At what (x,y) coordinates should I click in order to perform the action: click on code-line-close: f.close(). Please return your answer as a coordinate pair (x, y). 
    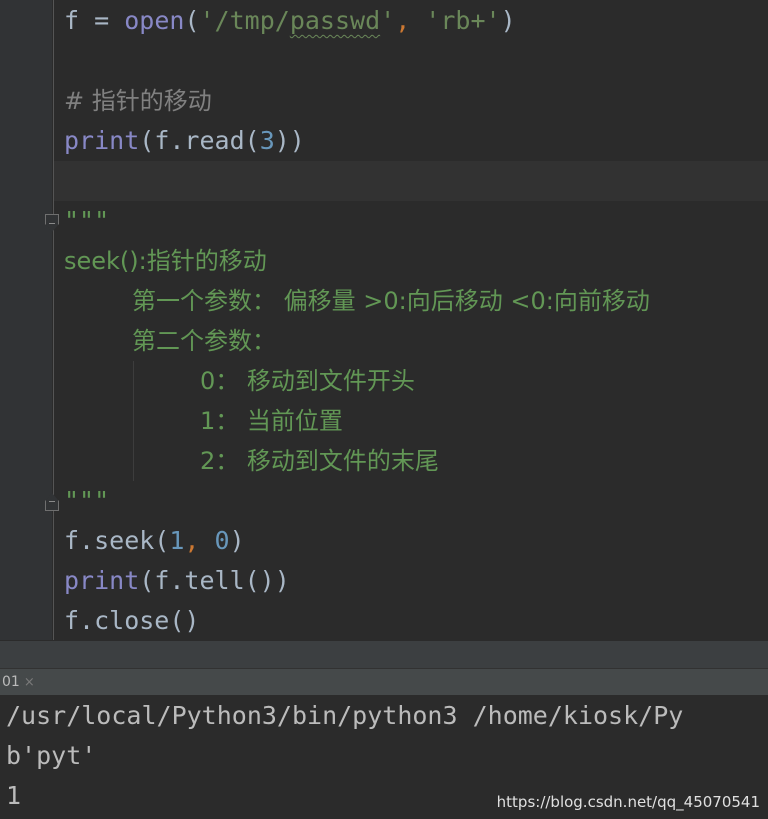
    Looking at the image, I should click on (131, 620).